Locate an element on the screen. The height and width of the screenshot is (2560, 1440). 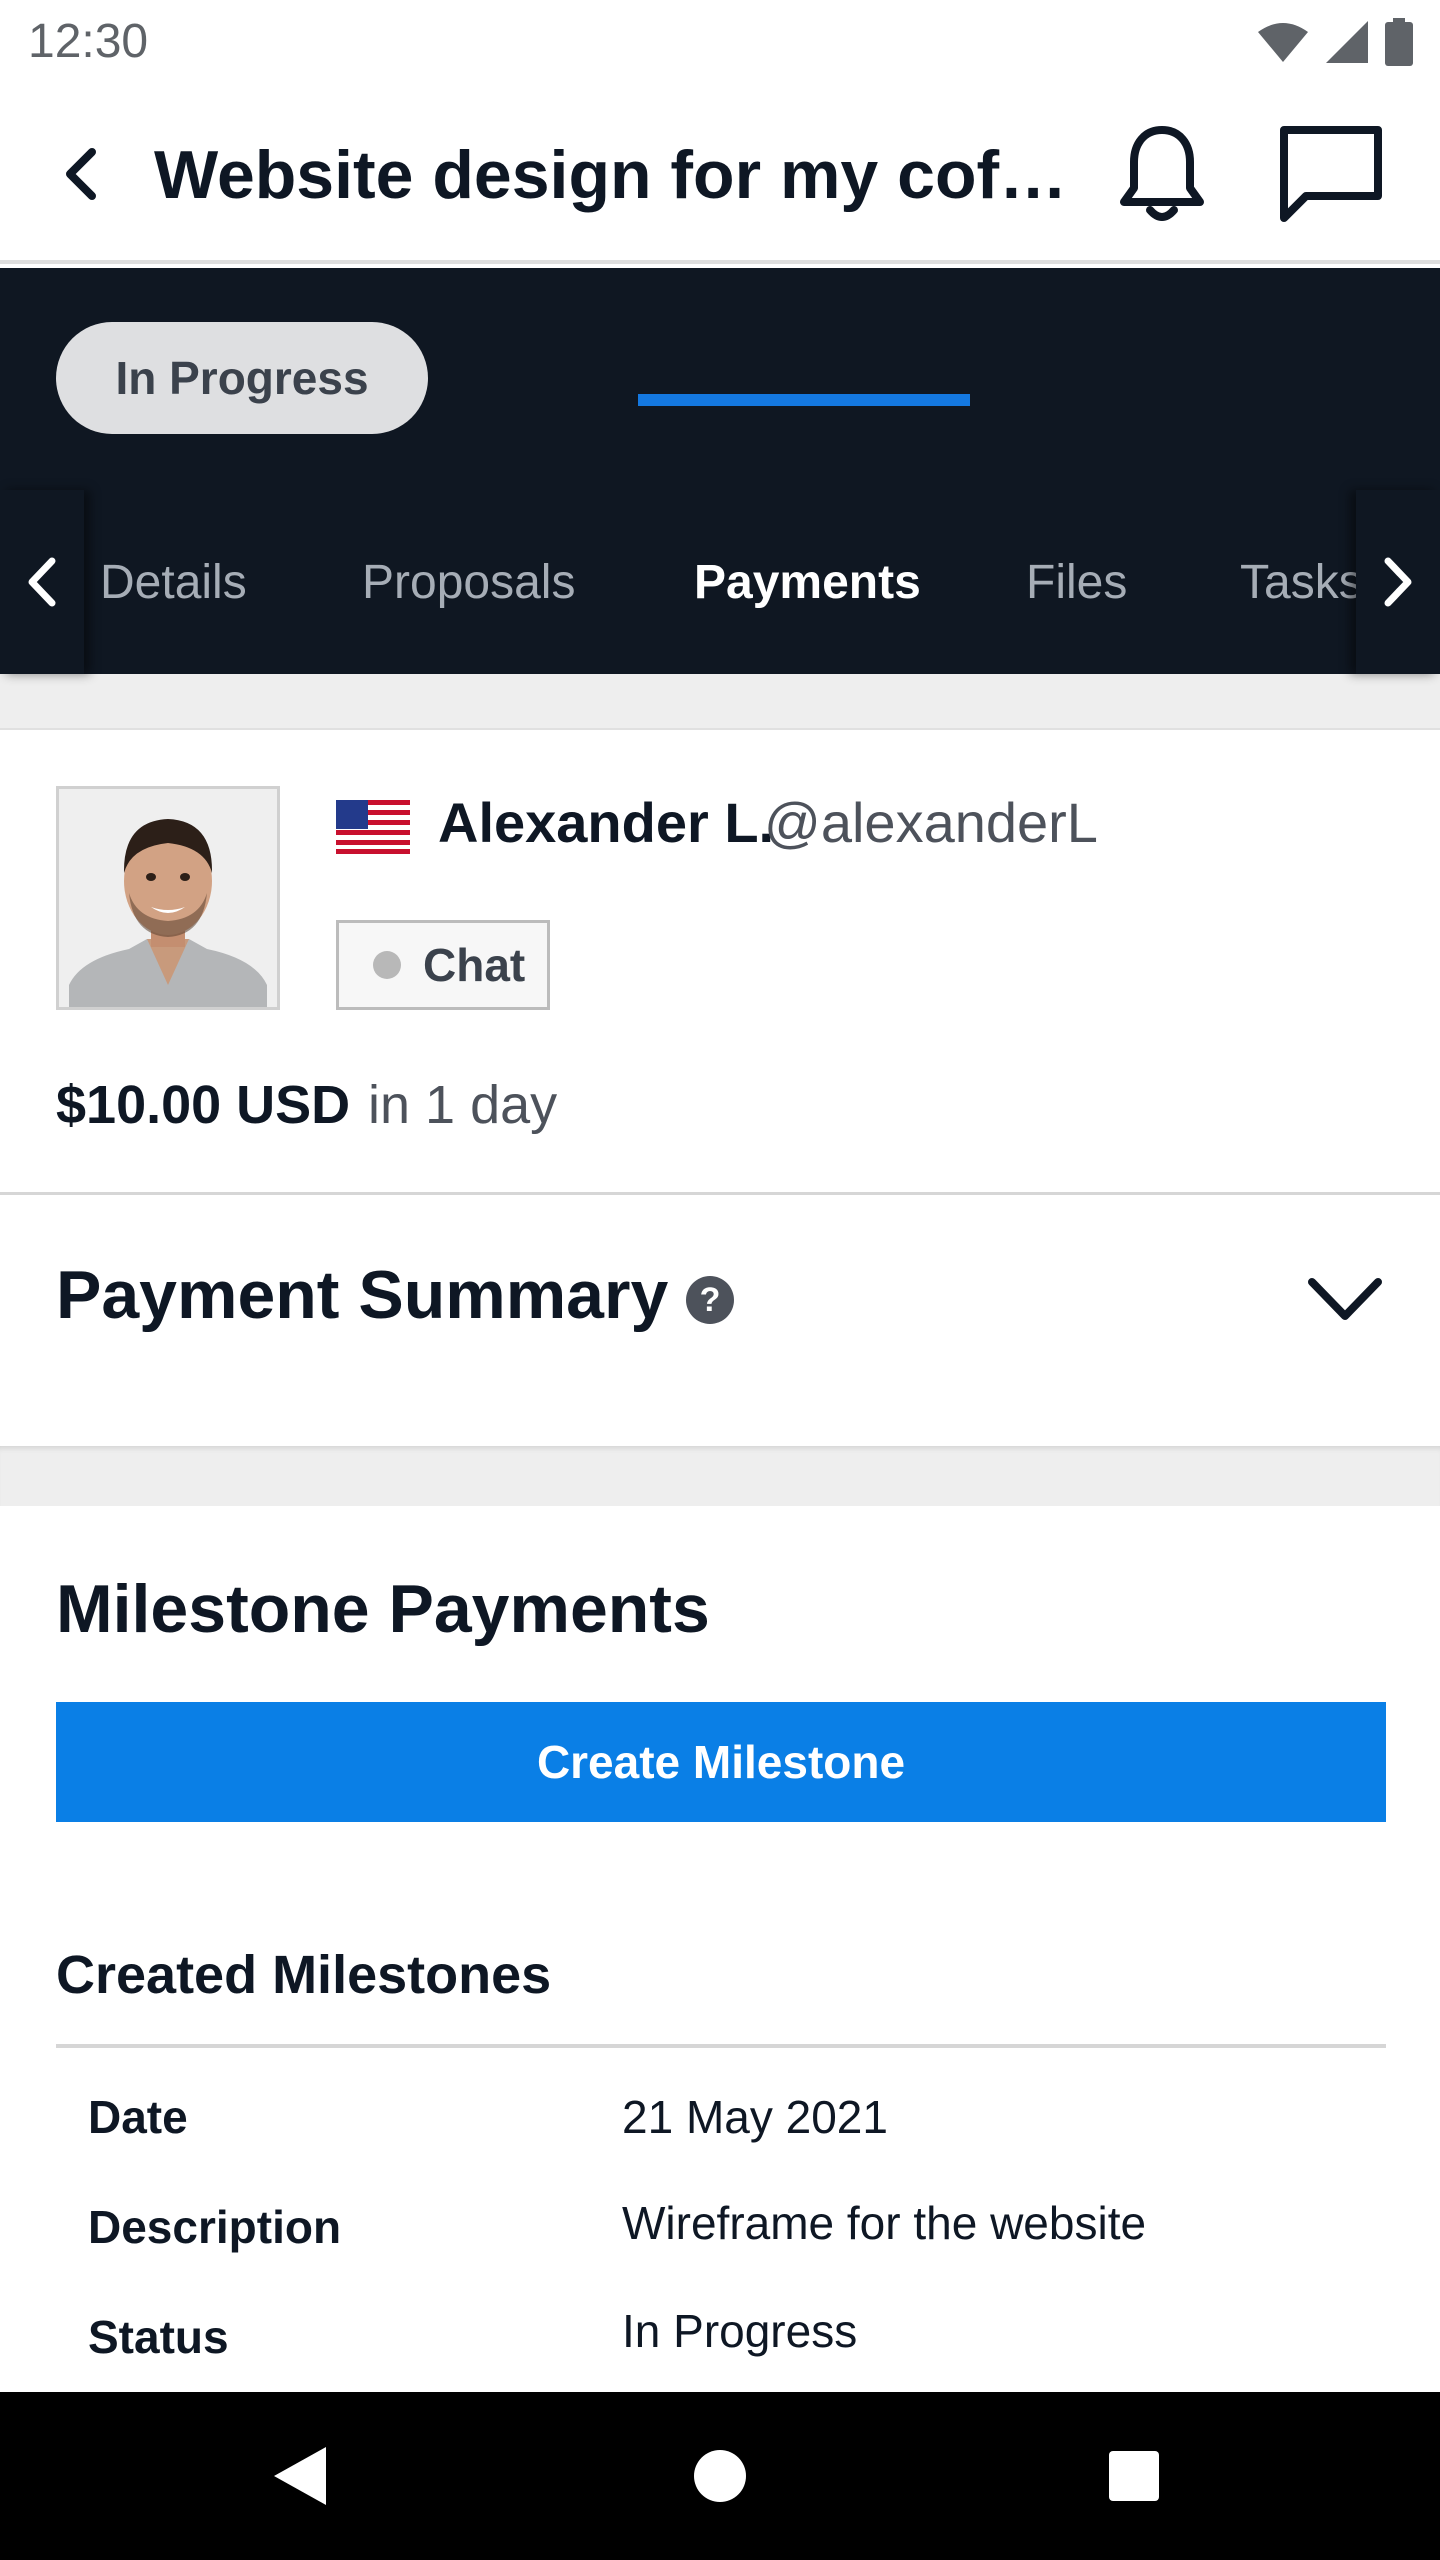
cell-signal-icon is located at coordinates (1347, 42).